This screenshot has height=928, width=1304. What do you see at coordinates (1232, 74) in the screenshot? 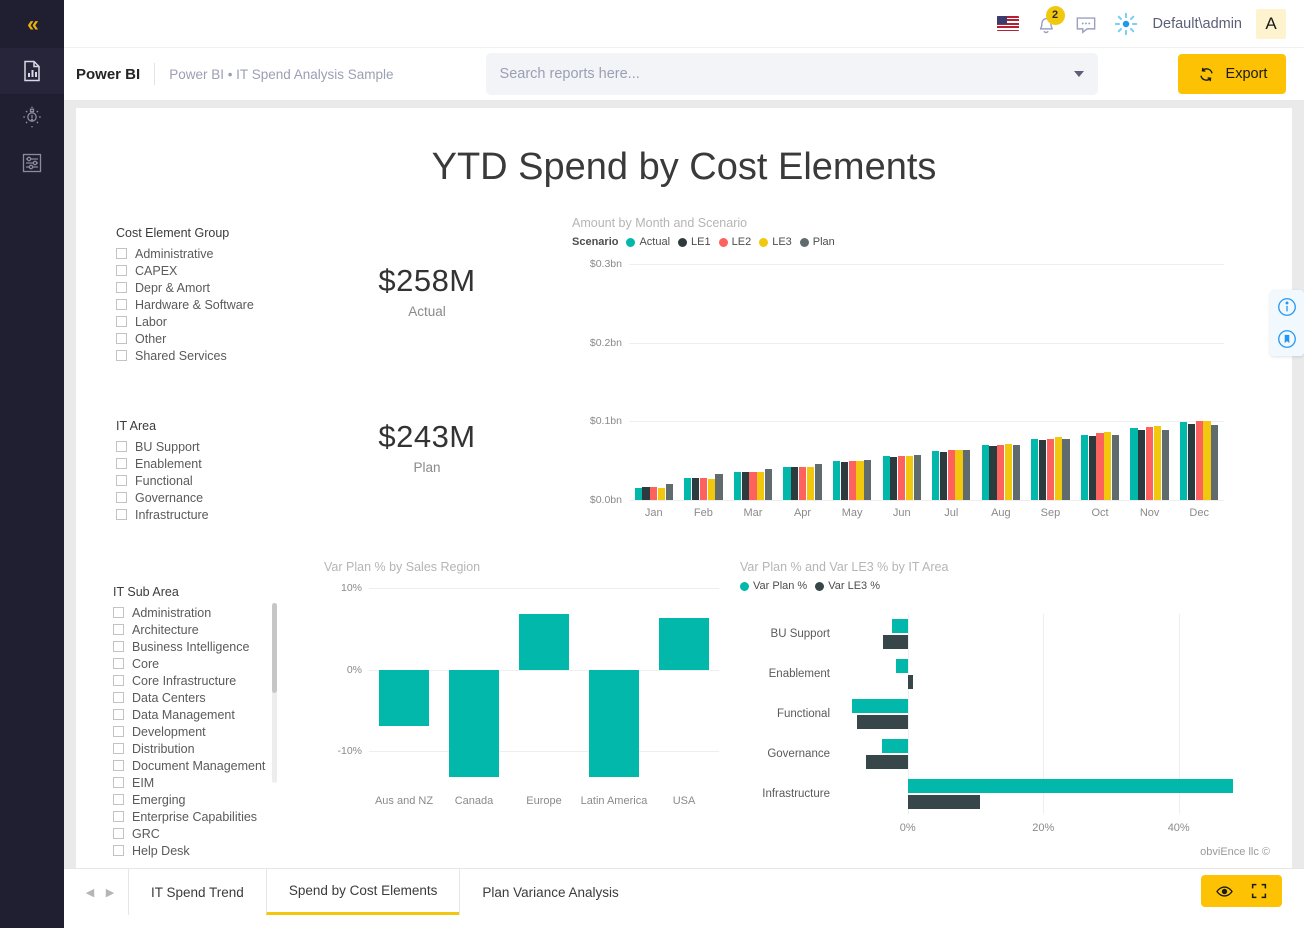
I see `export-button: Export` at bounding box center [1232, 74].